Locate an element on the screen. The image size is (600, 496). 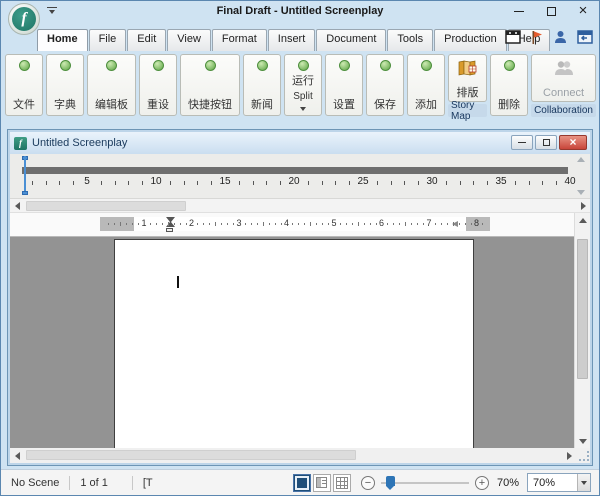
news-button: 新闻 is located at coordinates (262, 85).